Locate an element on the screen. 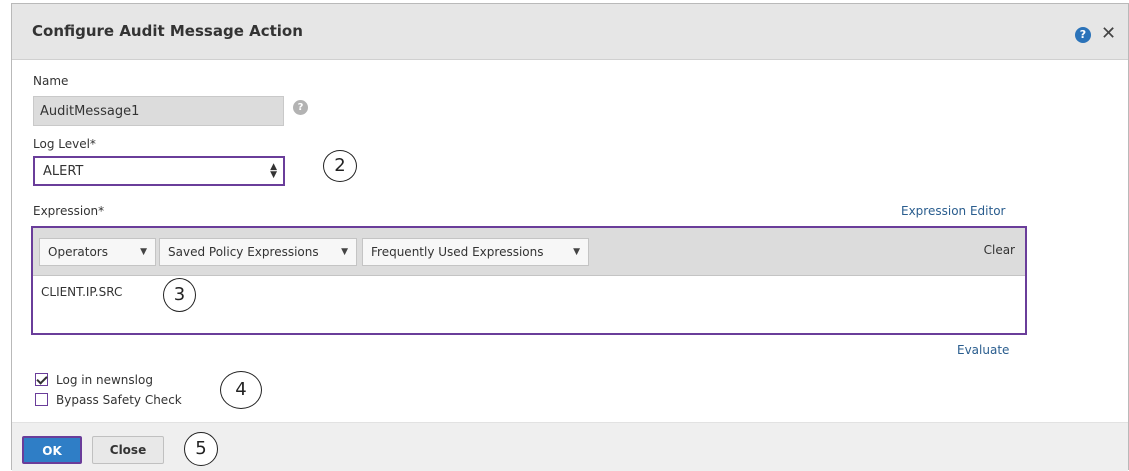 The image size is (1129, 471). callout-5: 5 is located at coordinates (201, 449).